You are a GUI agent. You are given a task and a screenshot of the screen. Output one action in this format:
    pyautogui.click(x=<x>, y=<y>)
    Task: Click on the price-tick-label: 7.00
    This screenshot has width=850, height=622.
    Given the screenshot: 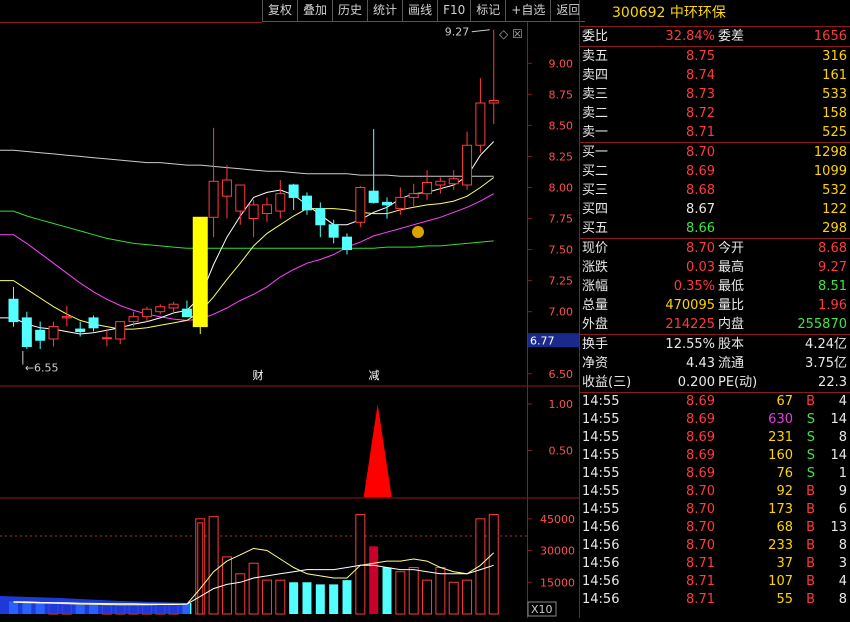 What is the action you would take?
    pyautogui.click(x=561, y=312)
    